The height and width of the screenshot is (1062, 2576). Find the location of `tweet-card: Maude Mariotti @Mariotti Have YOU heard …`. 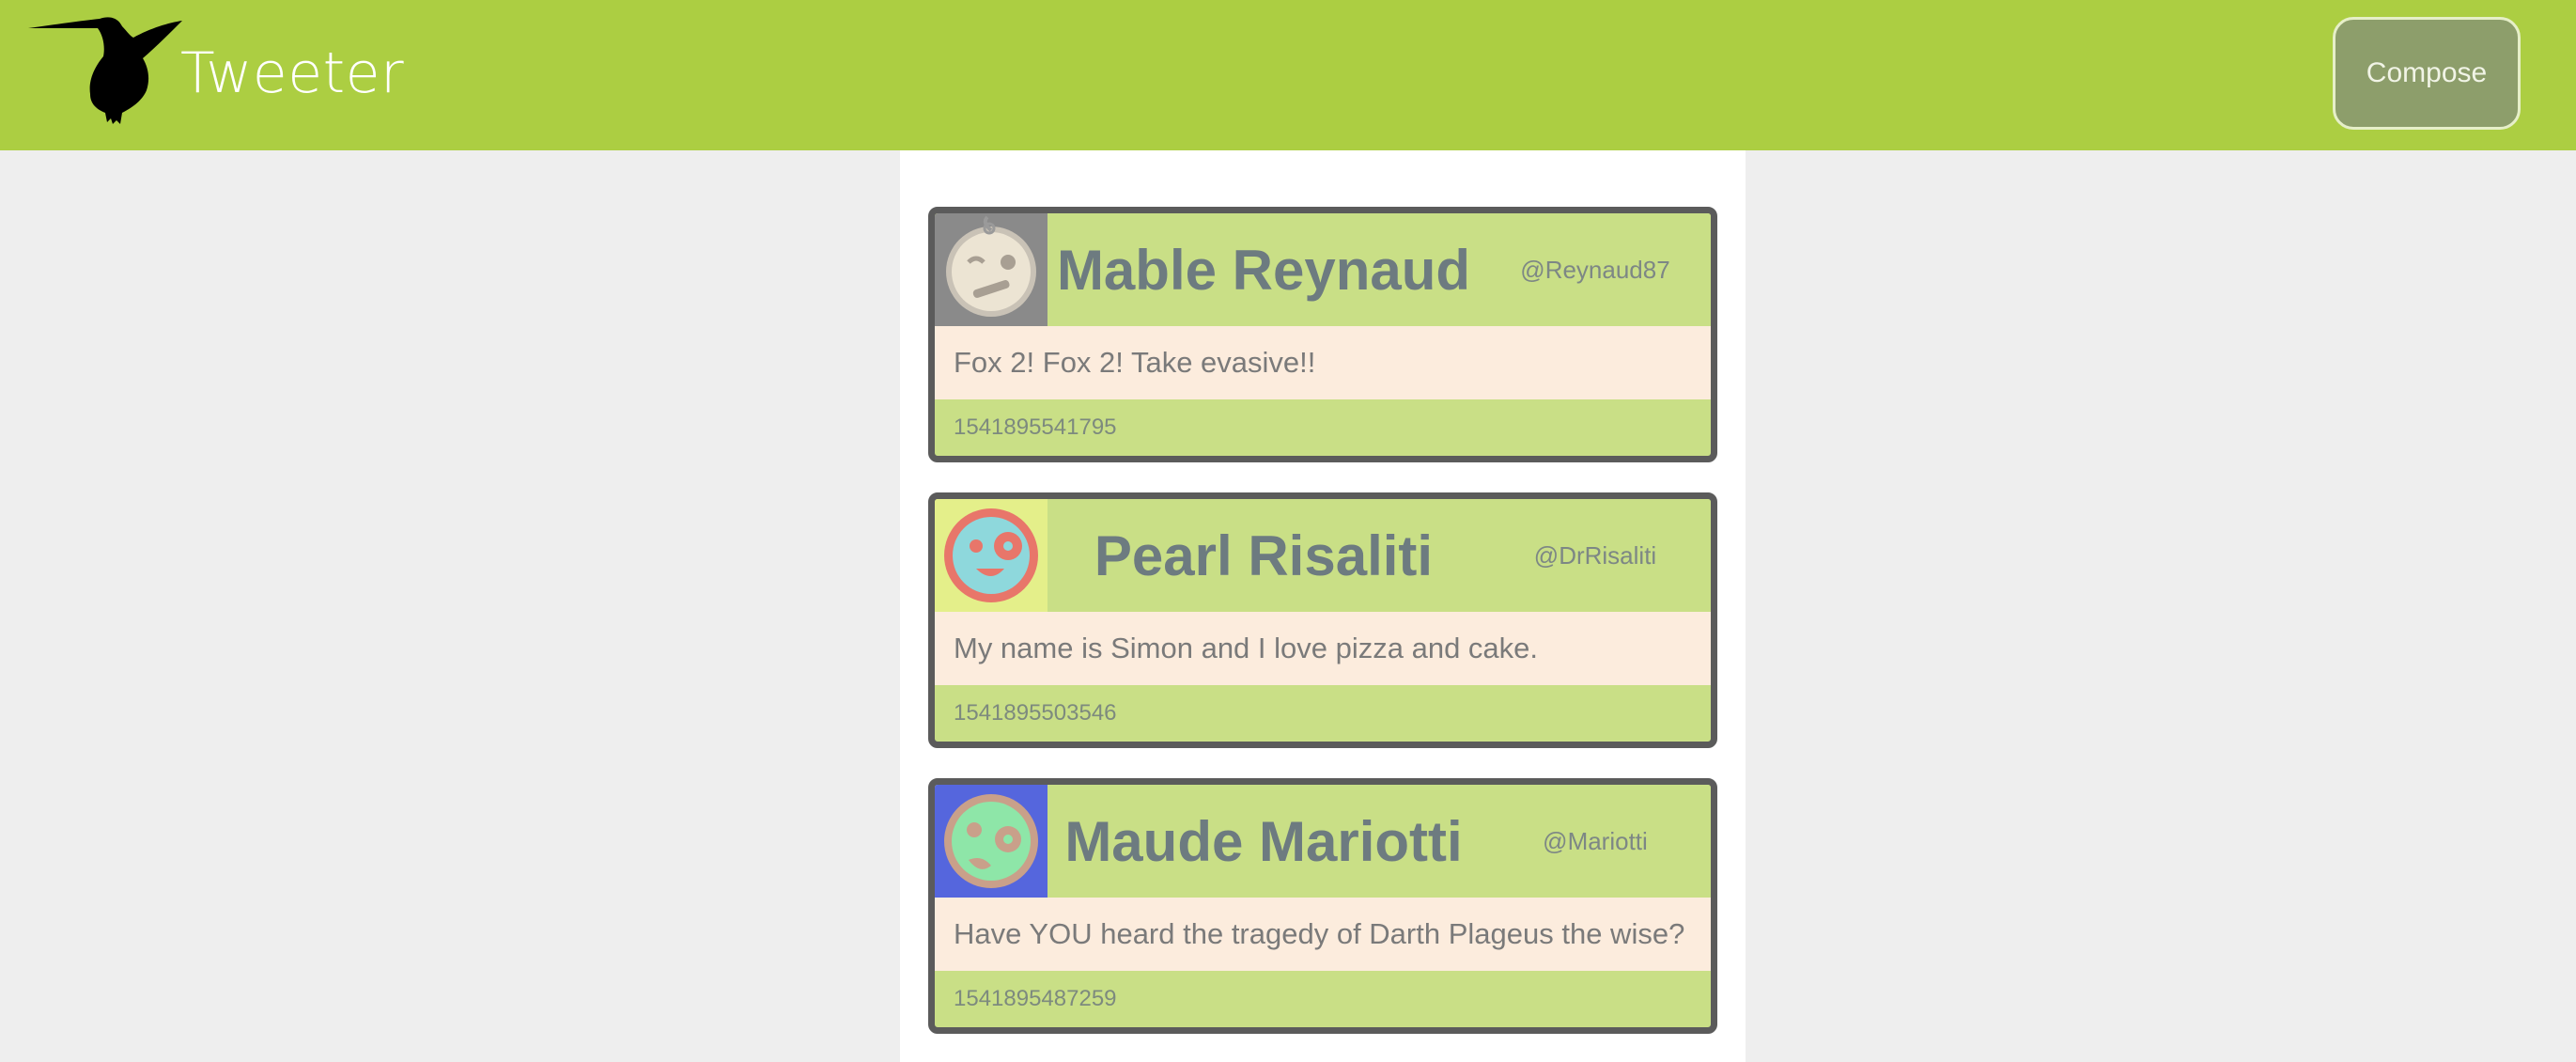

tweet-card: Maude Mariotti @Mariotti Have YOU heard … is located at coordinates (1323, 906).